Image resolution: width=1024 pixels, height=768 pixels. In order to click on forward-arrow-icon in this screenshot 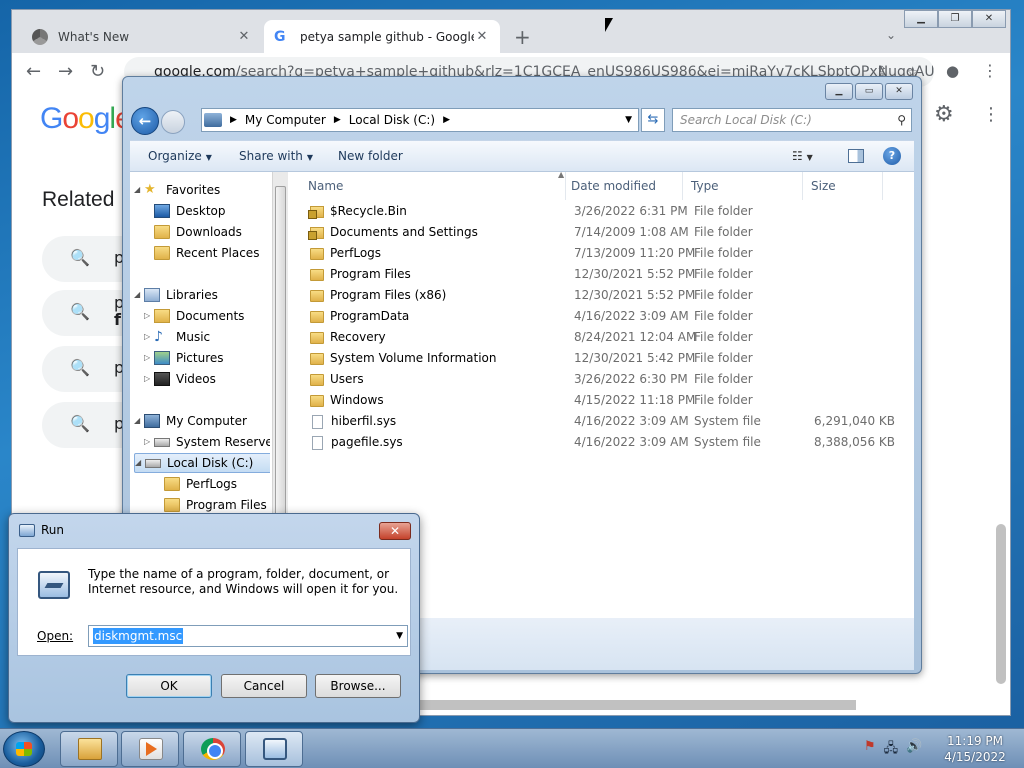, I will do `click(173, 122)`.